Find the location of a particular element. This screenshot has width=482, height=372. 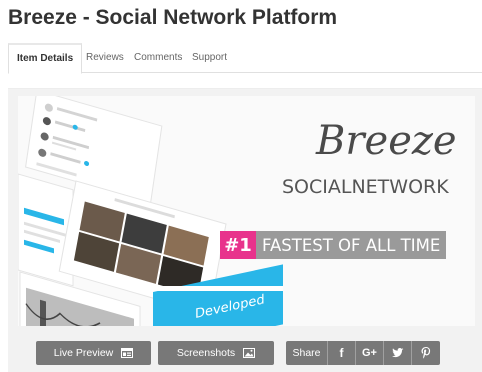

tab-bar: Item Details Reviews Comments Support is located at coordinates (245, 58).